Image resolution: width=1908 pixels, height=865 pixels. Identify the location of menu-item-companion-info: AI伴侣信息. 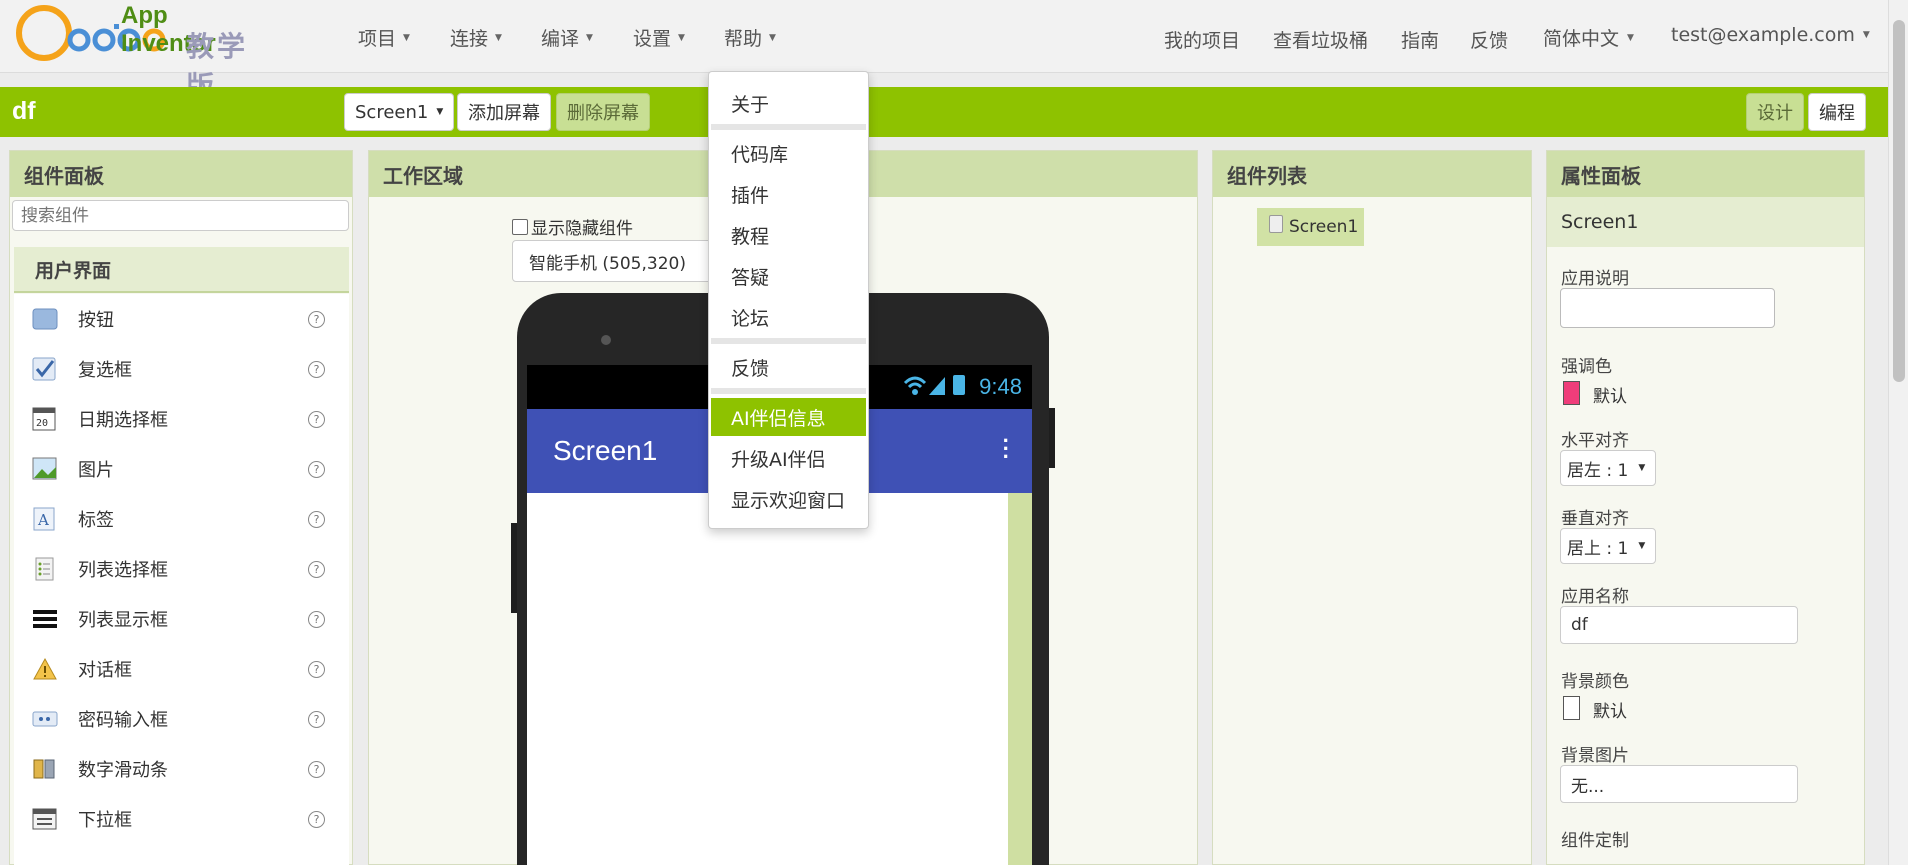
(788, 417).